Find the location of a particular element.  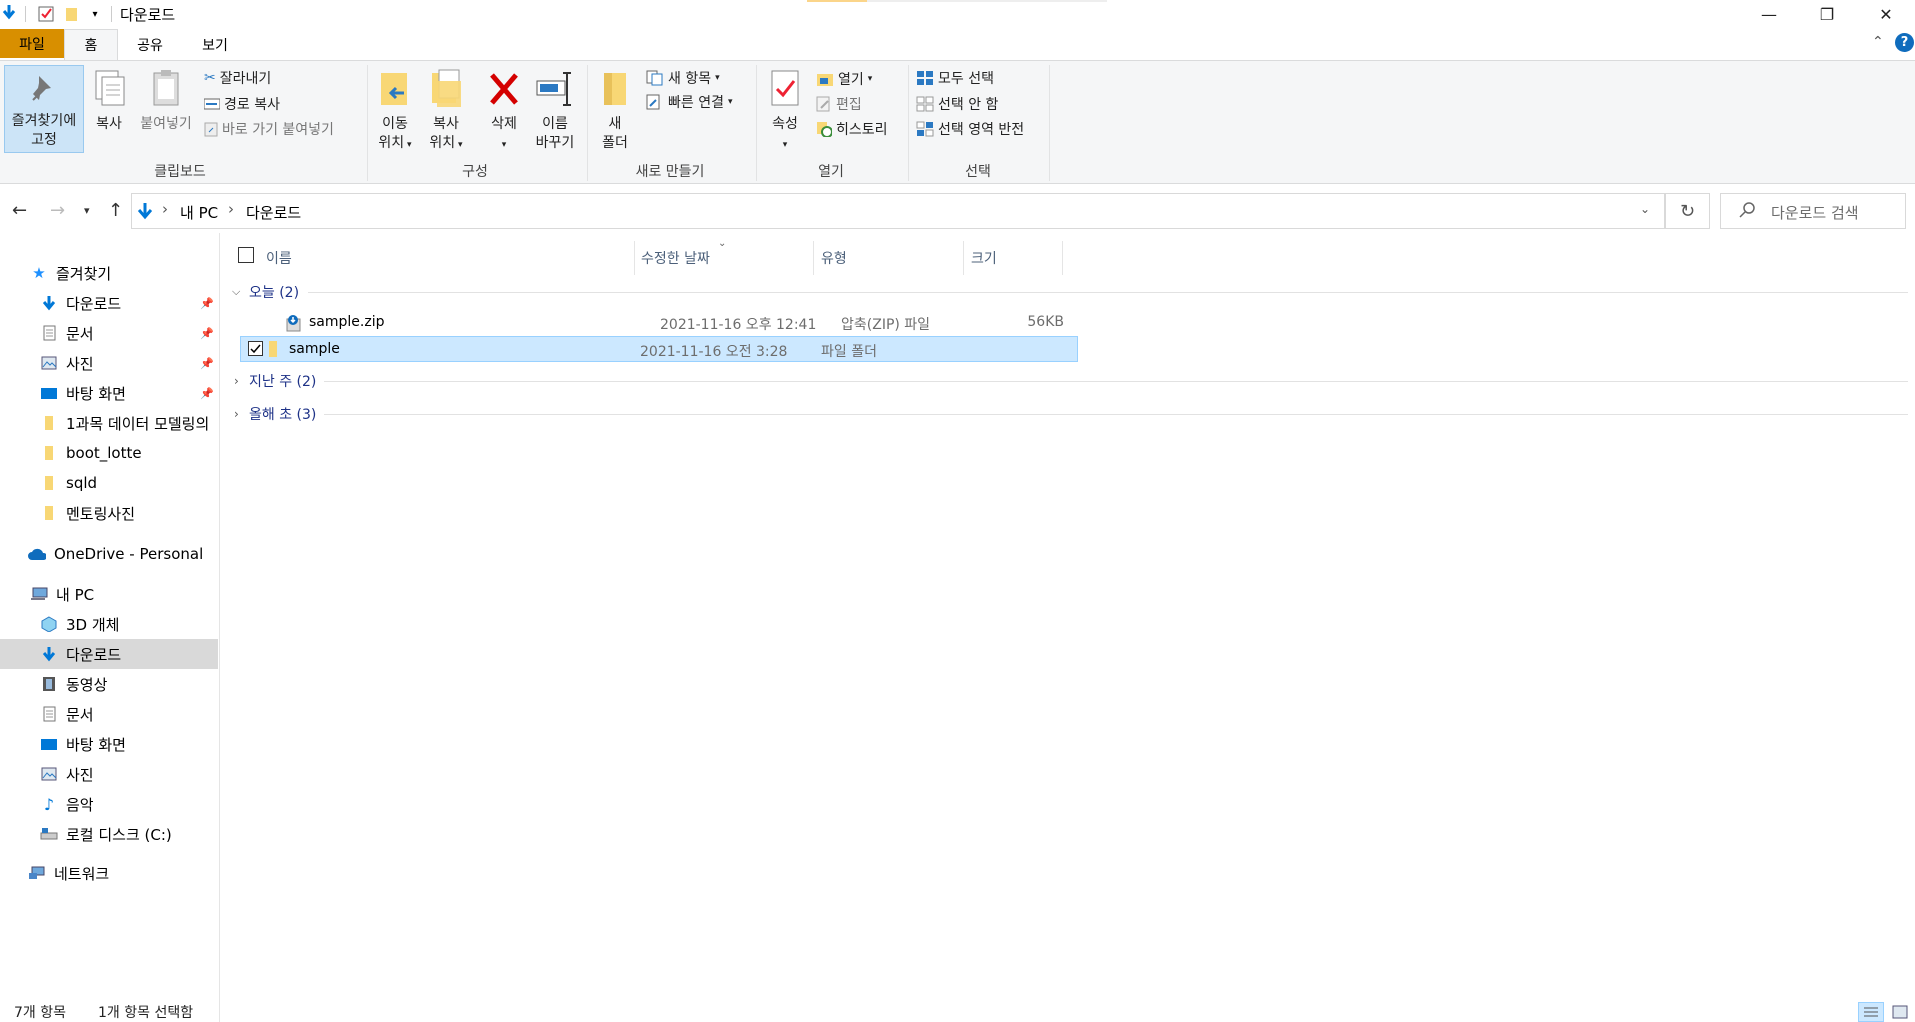

new-group-label: 새로 만들기 is located at coordinates (670, 172).